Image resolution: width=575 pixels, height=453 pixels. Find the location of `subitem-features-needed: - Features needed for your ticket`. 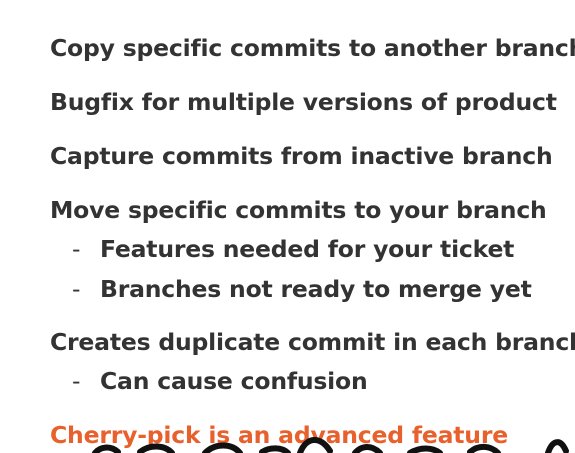

subitem-features-needed: - Features needed for your ticket is located at coordinates (293, 249).